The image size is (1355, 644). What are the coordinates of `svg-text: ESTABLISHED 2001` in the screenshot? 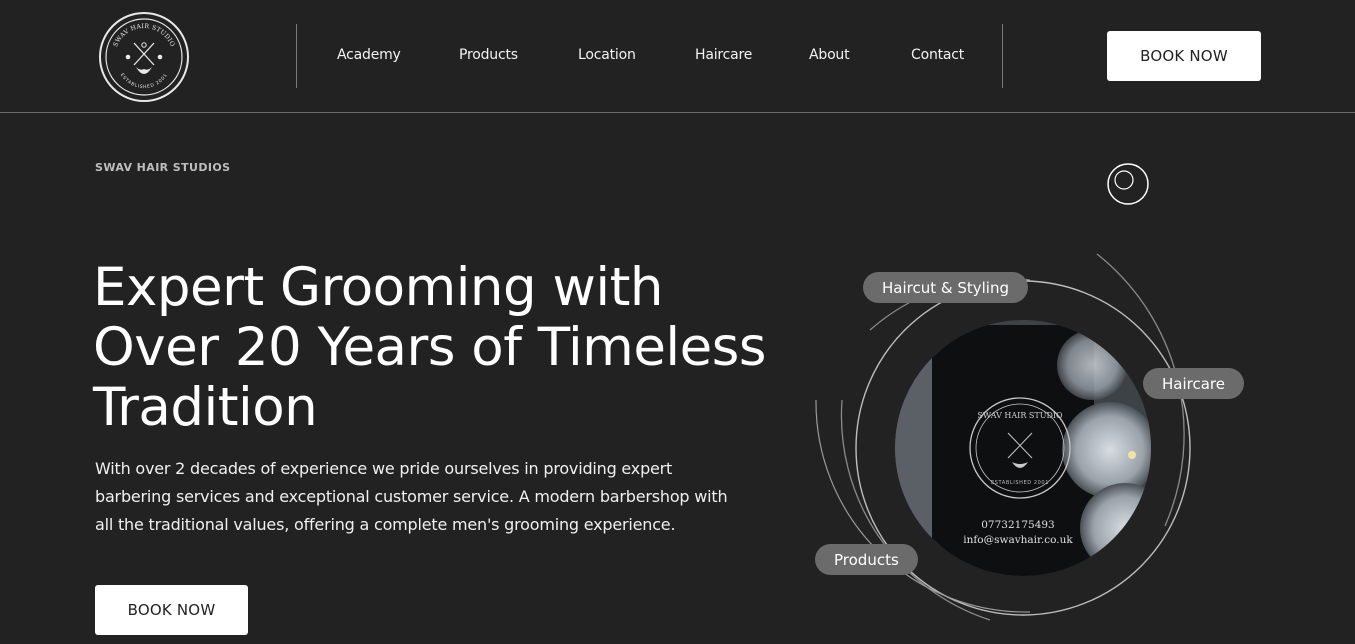 It's located at (144, 81).